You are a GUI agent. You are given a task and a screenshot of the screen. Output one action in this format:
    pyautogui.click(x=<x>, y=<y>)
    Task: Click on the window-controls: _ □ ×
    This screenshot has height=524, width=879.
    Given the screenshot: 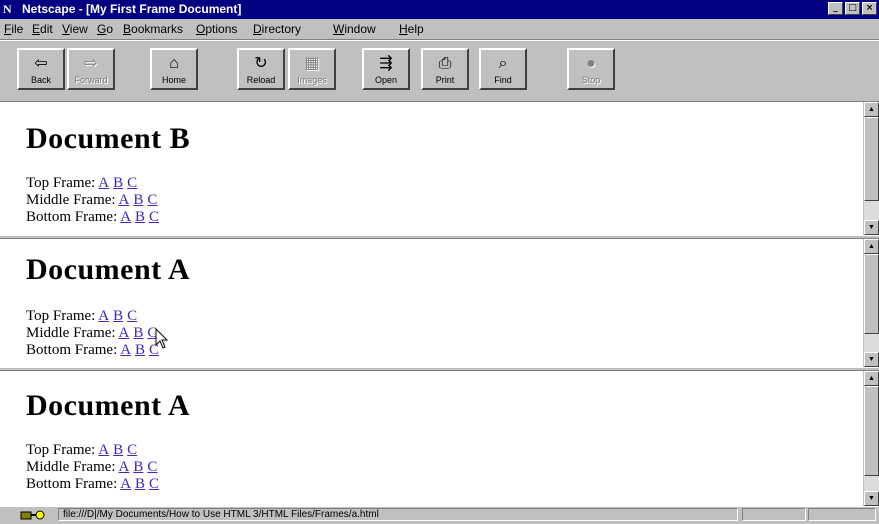 What is the action you would take?
    pyautogui.click(x=852, y=8)
    